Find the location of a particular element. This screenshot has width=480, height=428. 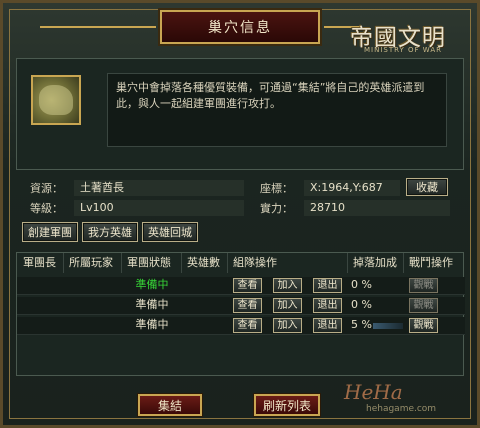

favorite-button: 收藏 is located at coordinates (427, 187).